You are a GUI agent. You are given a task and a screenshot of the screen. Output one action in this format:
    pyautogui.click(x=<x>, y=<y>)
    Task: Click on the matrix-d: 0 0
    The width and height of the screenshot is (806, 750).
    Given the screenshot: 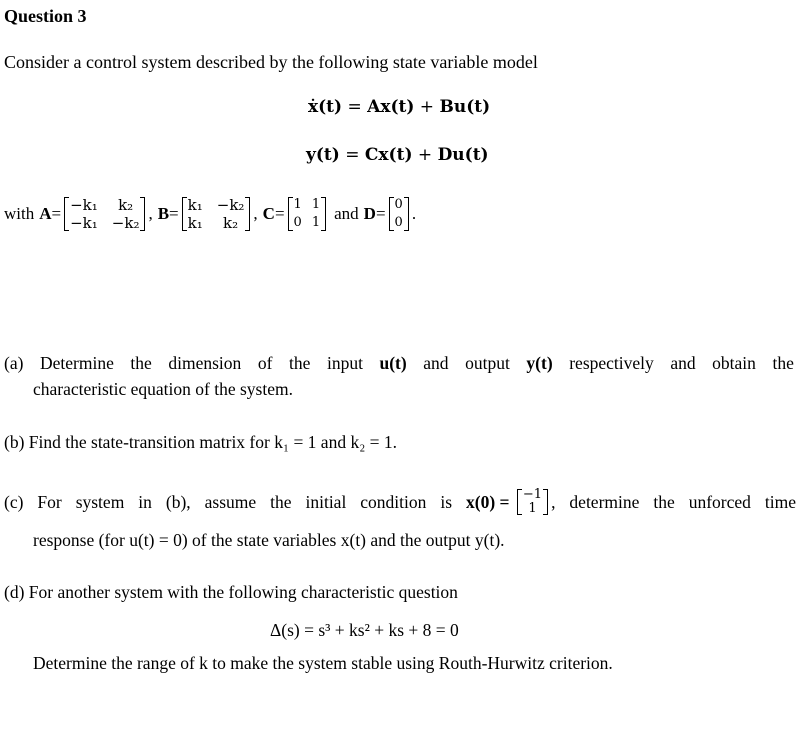 What is the action you would take?
    pyautogui.click(x=399, y=214)
    